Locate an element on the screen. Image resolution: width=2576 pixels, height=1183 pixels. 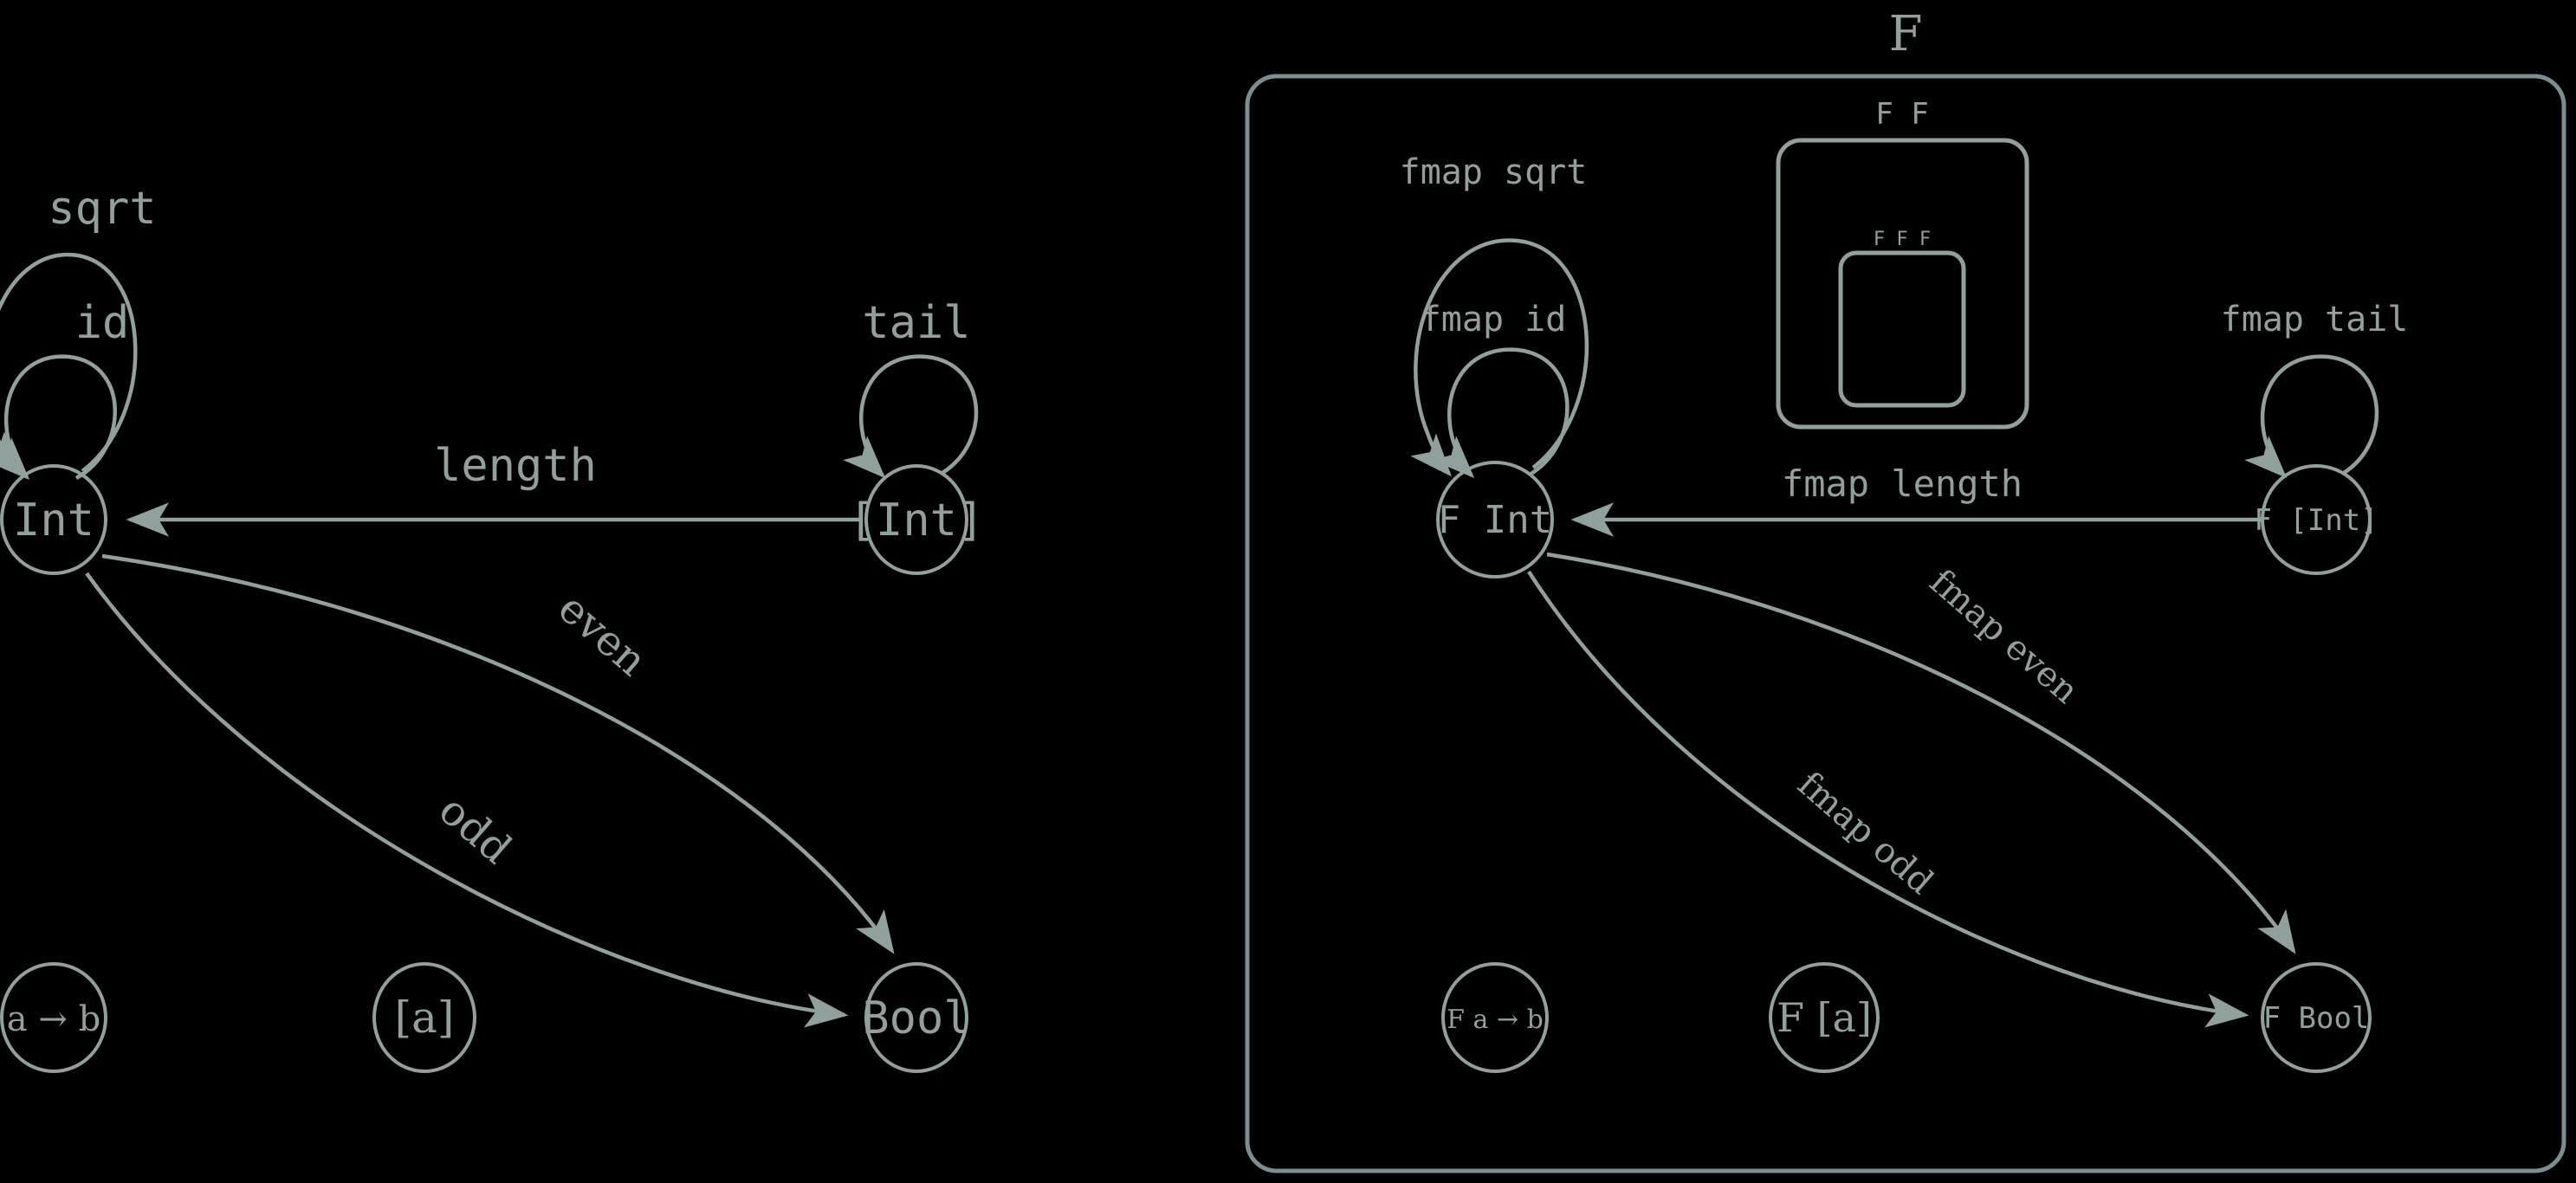
edge-odd-label: odd is located at coordinates (475, 829).